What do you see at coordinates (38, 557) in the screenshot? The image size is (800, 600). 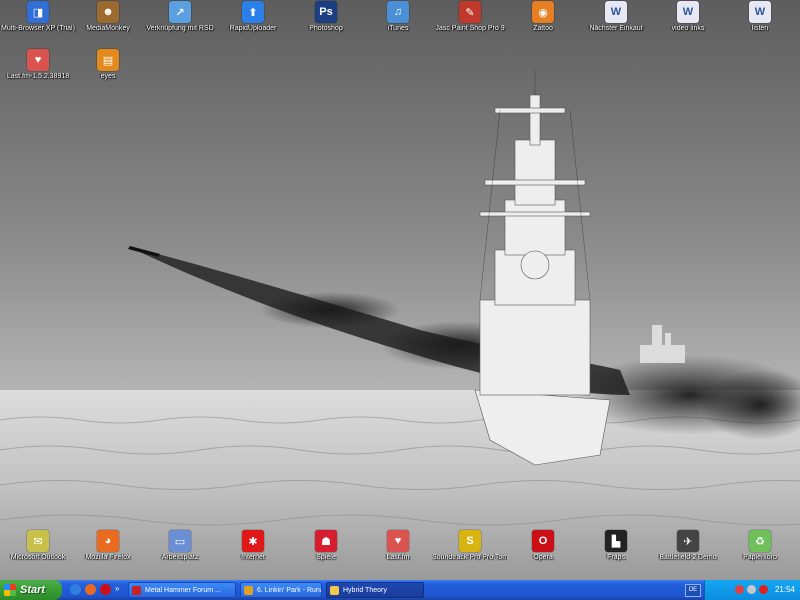 I see `desktop-shortcut-label: Microsoft Outlook` at bounding box center [38, 557].